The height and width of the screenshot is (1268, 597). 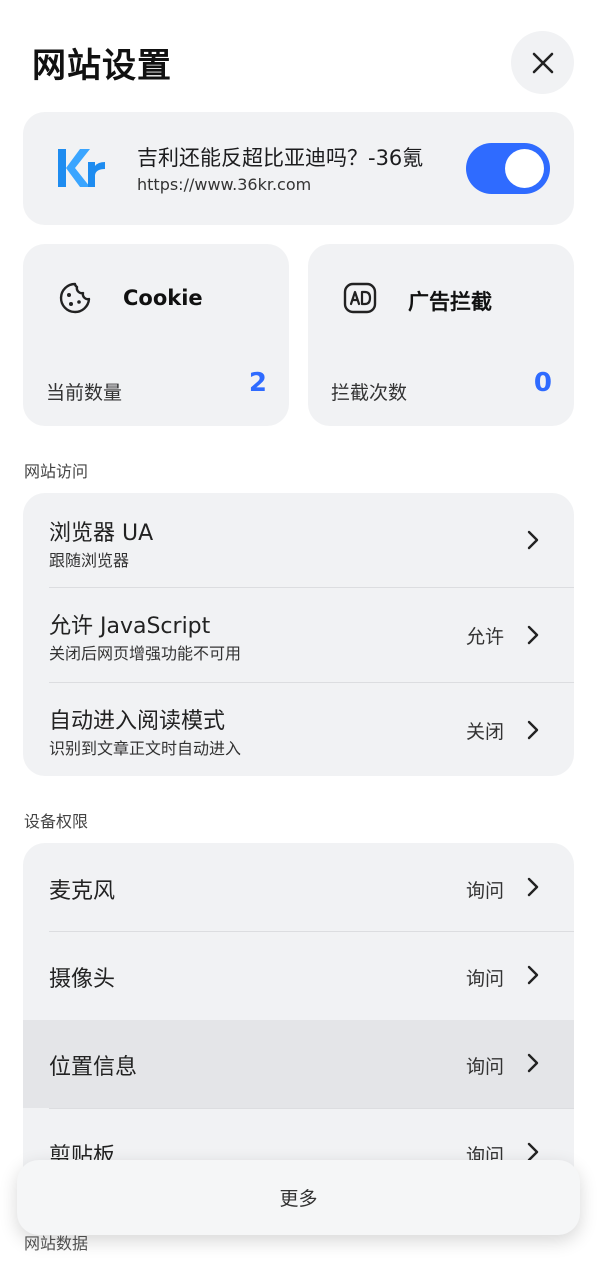 I want to click on adblock-card: 广告拦截 拦截次数 0, so click(x=441, y=335).